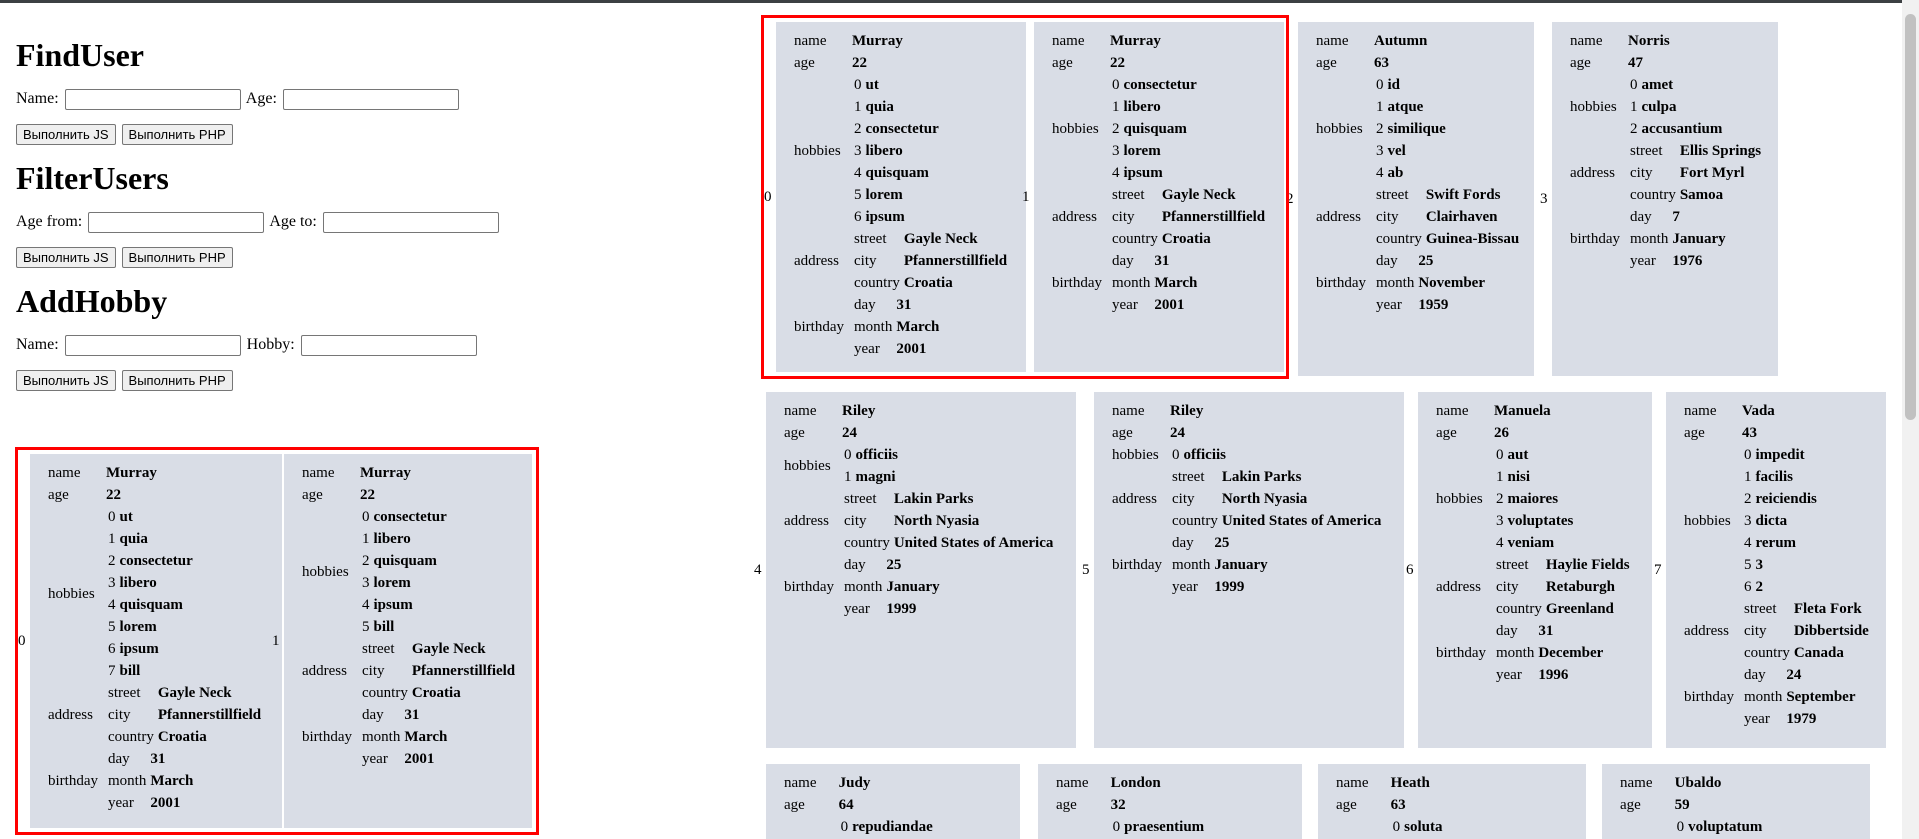  What do you see at coordinates (1247, 411) in the screenshot?
I see `user-field-row: name Riley` at bounding box center [1247, 411].